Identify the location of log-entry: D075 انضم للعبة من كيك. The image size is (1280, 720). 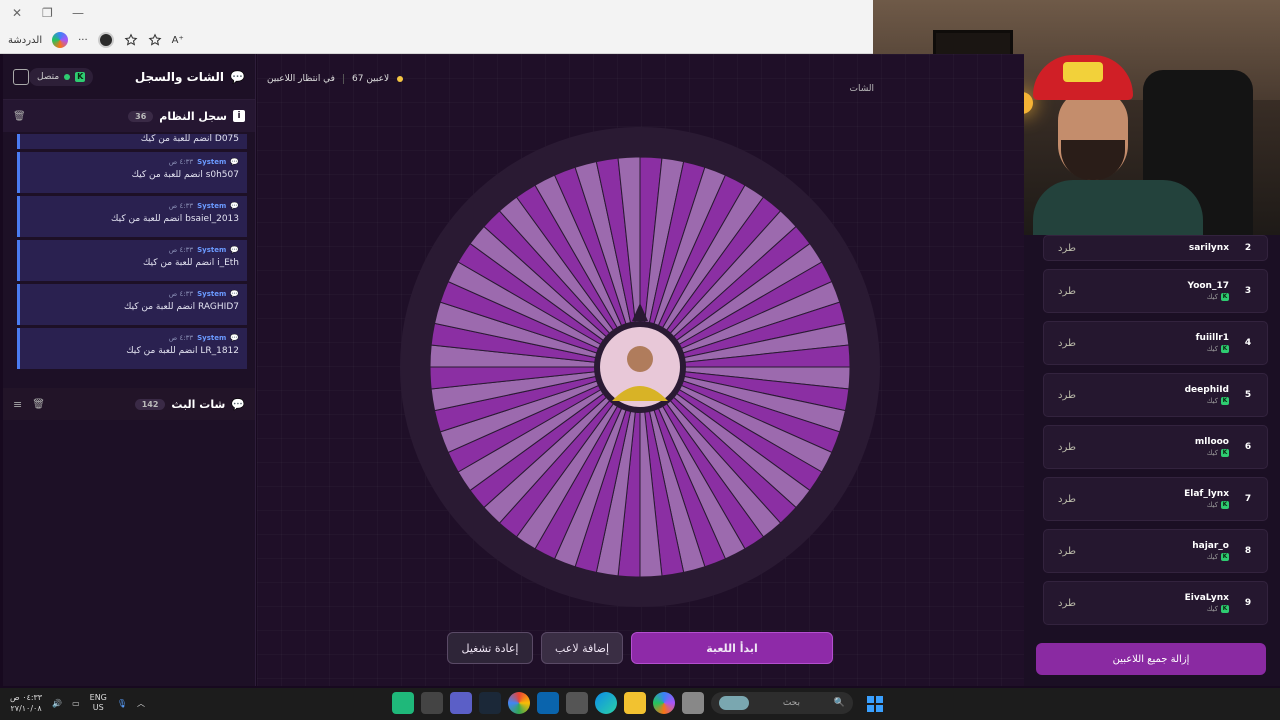
(132, 141).